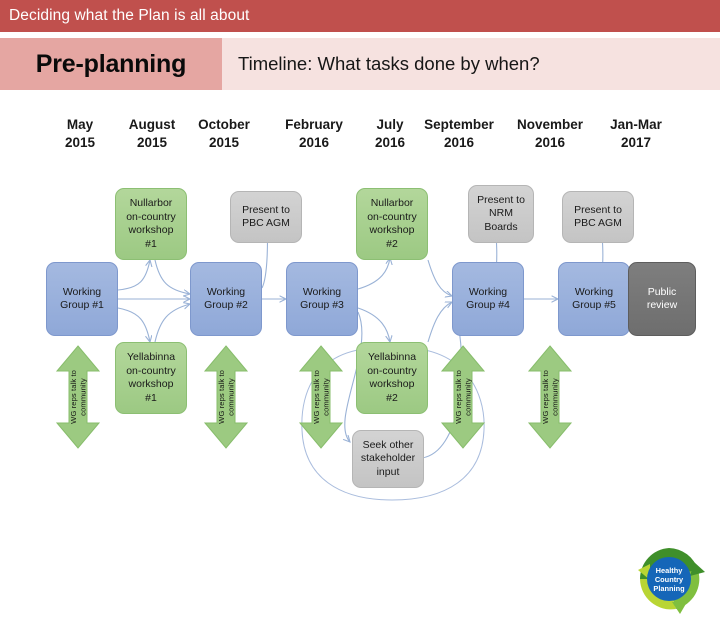  Describe the element at coordinates (388, 459) in the screenshot. I see `node-seek-stakeholder-input: Seek other stakeholder input` at that location.